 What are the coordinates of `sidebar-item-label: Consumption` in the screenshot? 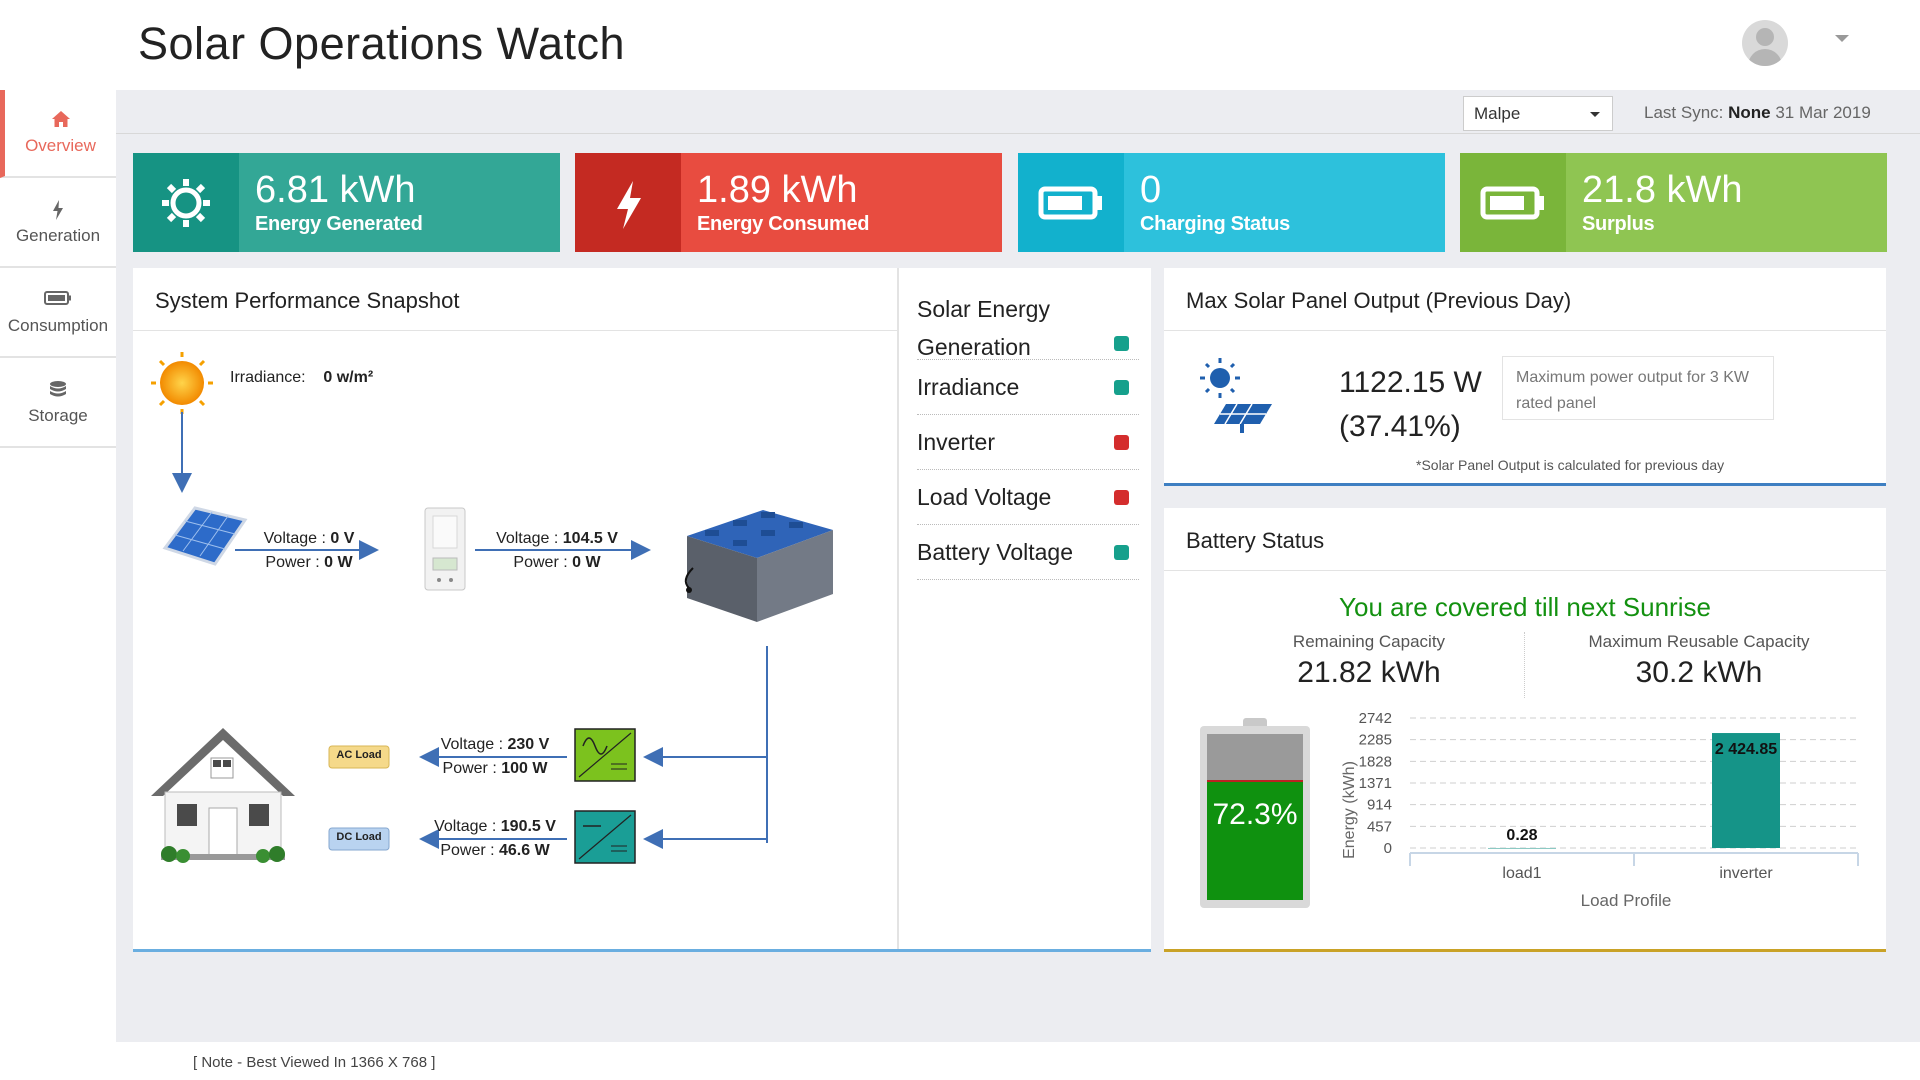 It's located at (58, 325).